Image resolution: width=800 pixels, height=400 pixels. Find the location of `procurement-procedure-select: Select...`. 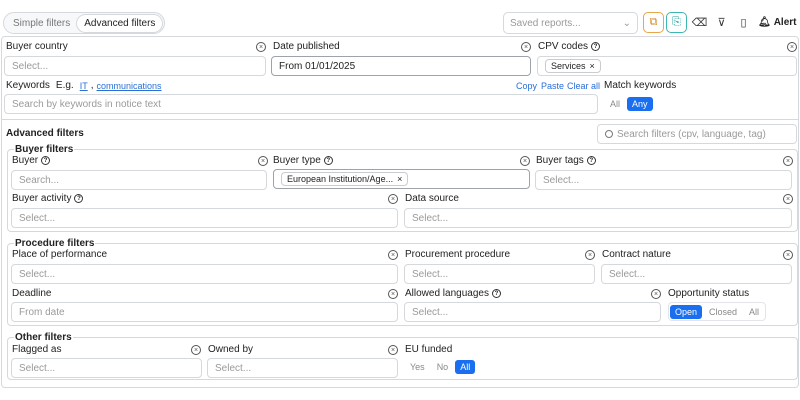

procurement-procedure-select: Select... is located at coordinates (499, 274).